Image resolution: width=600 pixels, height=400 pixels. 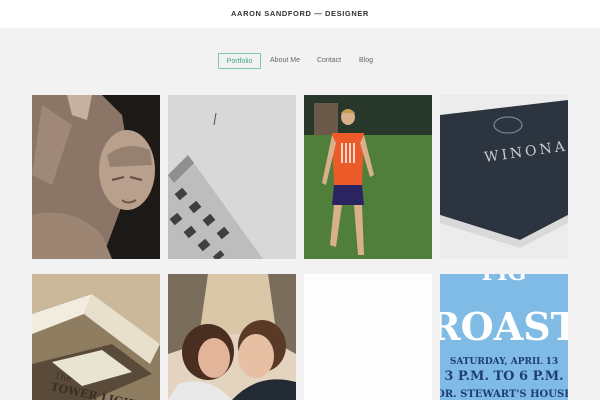 I want to click on book-image: WINONA, so click(x=504, y=177).